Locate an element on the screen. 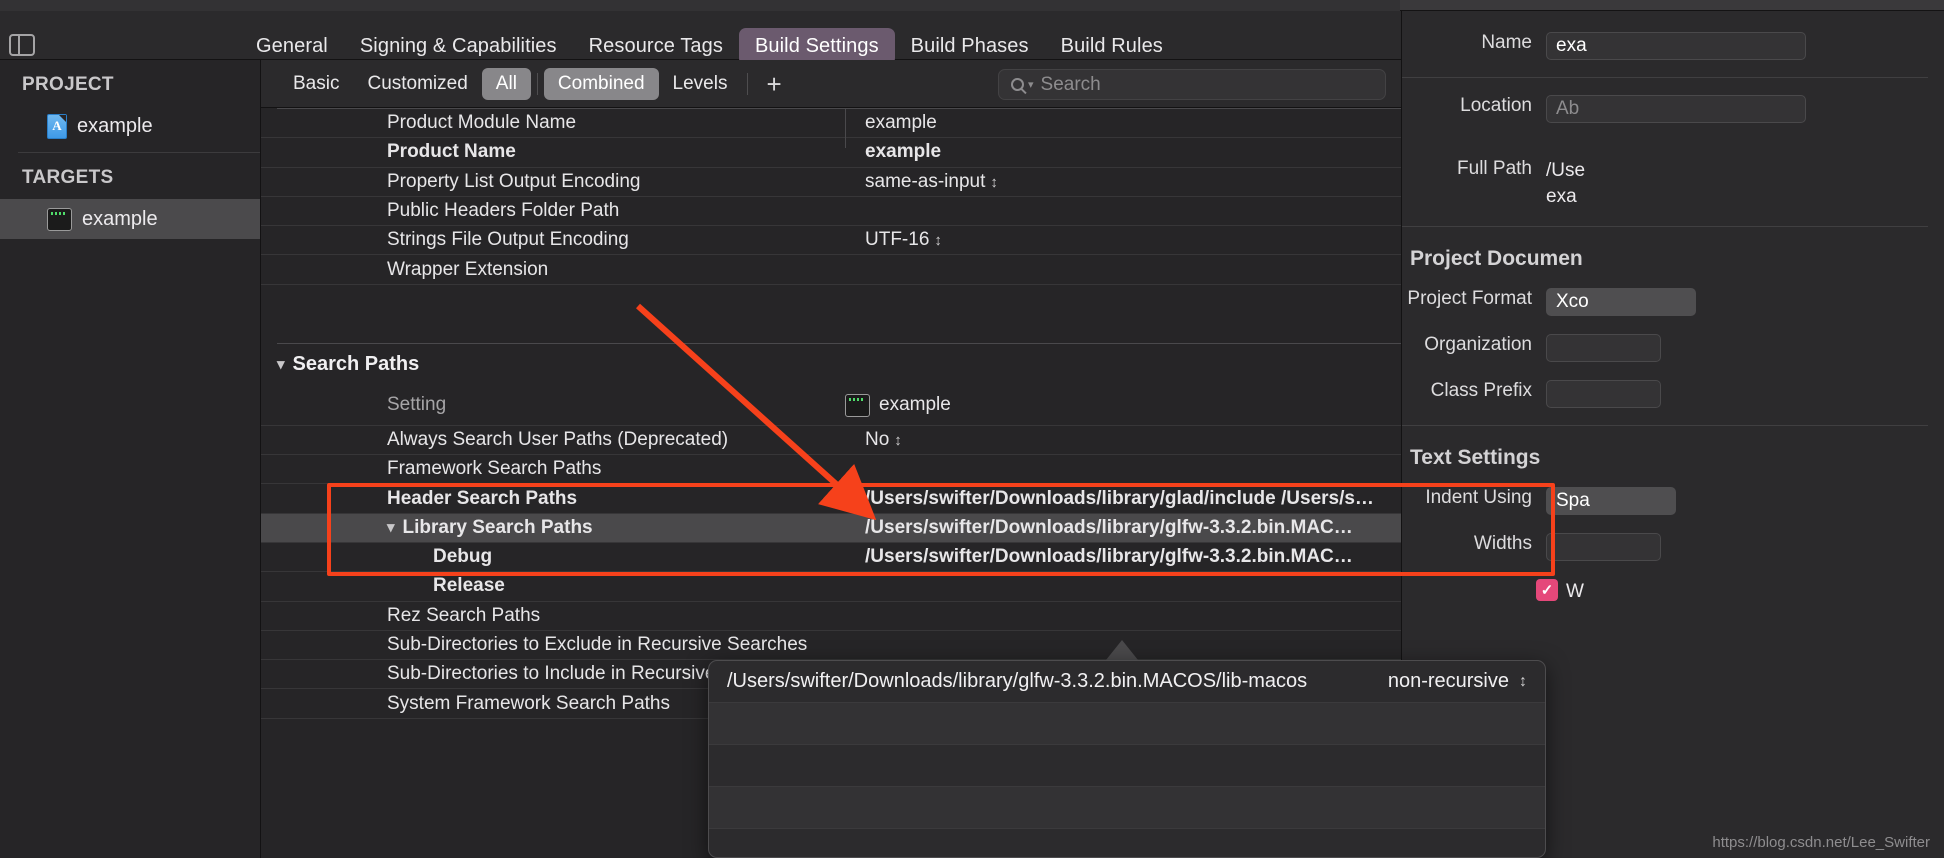  inspector-row-class-prefix: Class Prefix is located at coordinates (1665, 394).